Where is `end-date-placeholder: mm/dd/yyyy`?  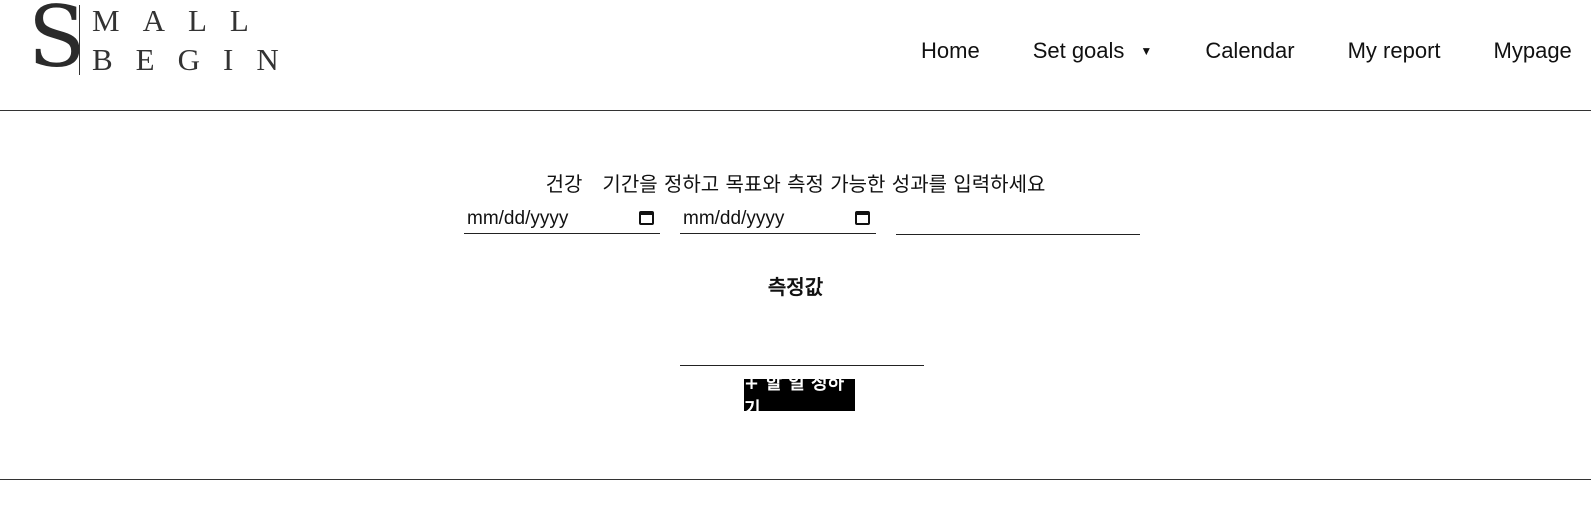 end-date-placeholder: mm/dd/yyyy is located at coordinates (734, 218).